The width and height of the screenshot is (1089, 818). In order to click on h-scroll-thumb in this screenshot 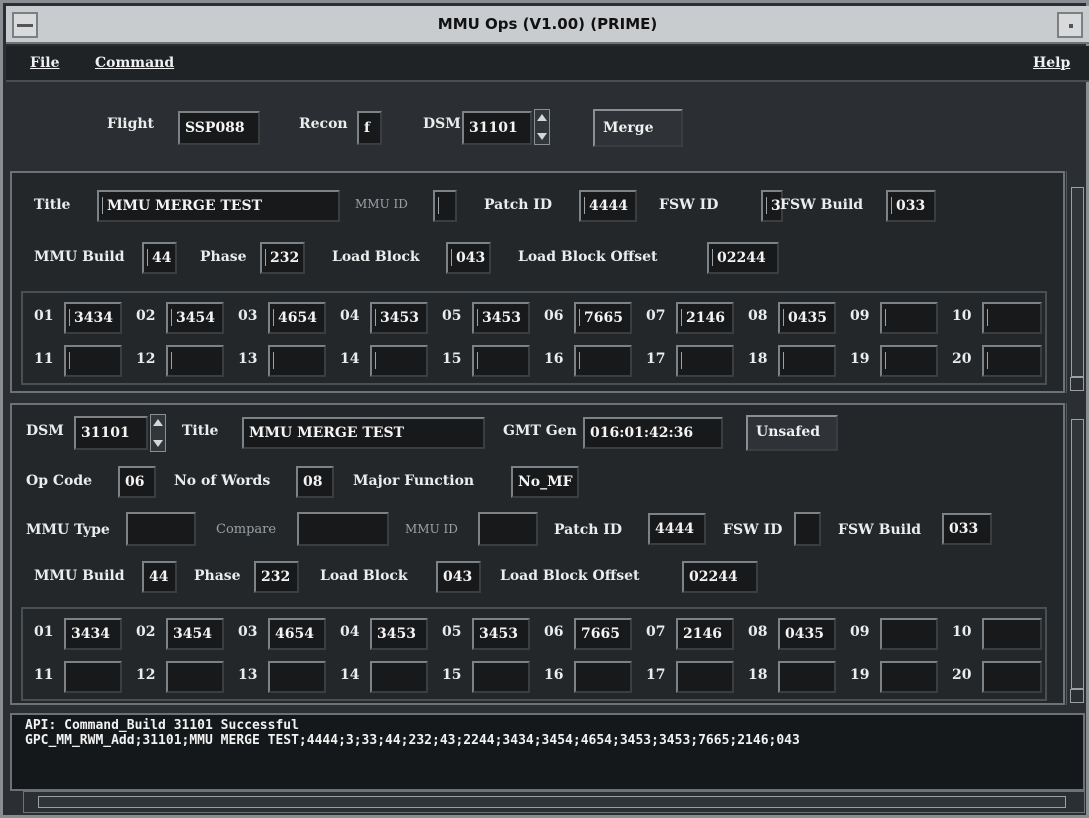, I will do `click(552, 802)`.